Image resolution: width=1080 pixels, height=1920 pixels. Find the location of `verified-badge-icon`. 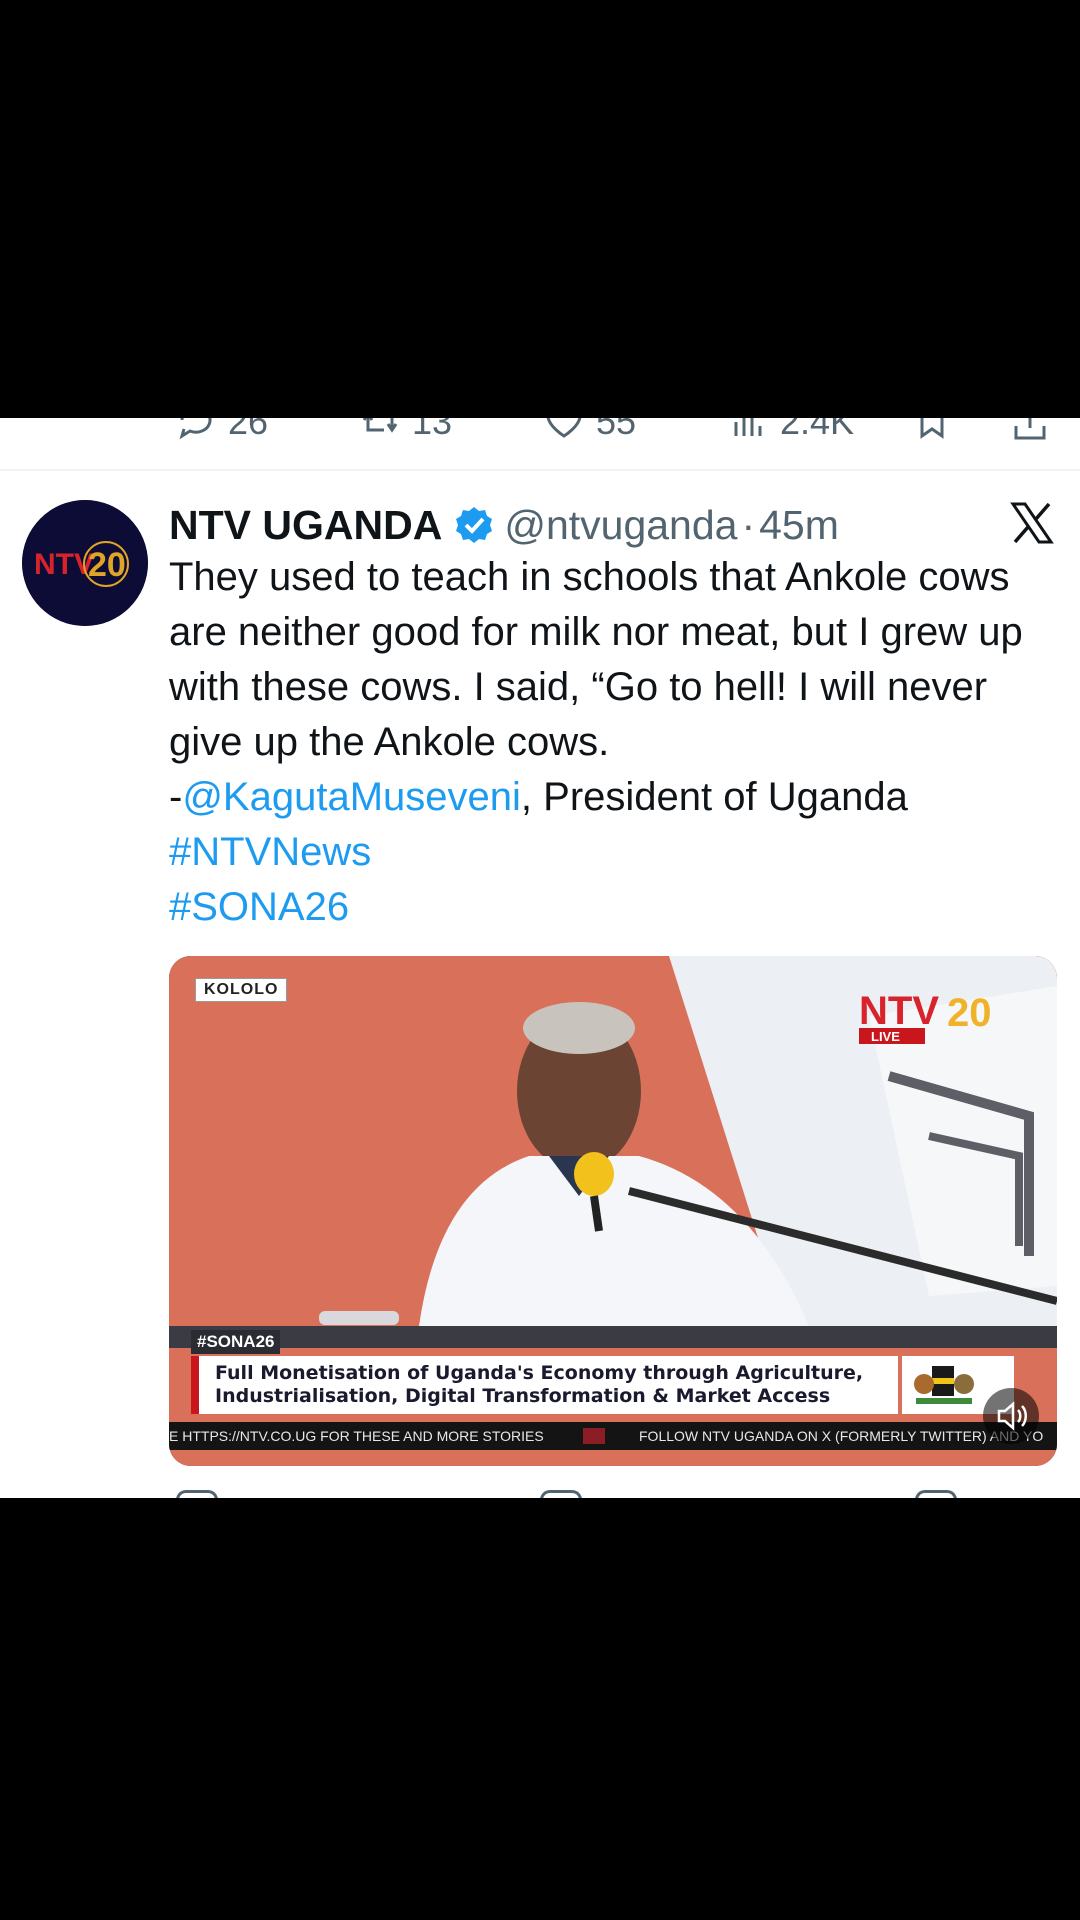

verified-badge-icon is located at coordinates (474, 525).